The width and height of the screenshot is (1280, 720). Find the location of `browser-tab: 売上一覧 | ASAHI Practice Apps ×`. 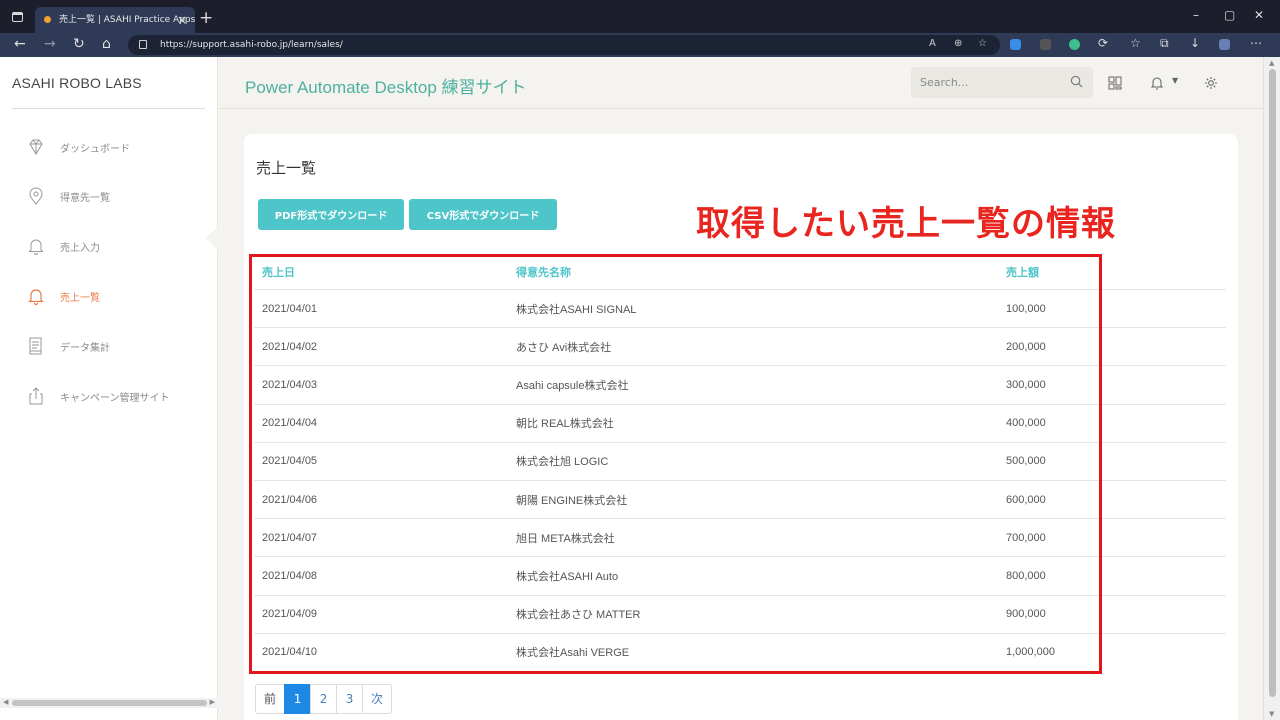

browser-tab: 売上一覧 | ASAHI Practice Apps × is located at coordinates (115, 20).